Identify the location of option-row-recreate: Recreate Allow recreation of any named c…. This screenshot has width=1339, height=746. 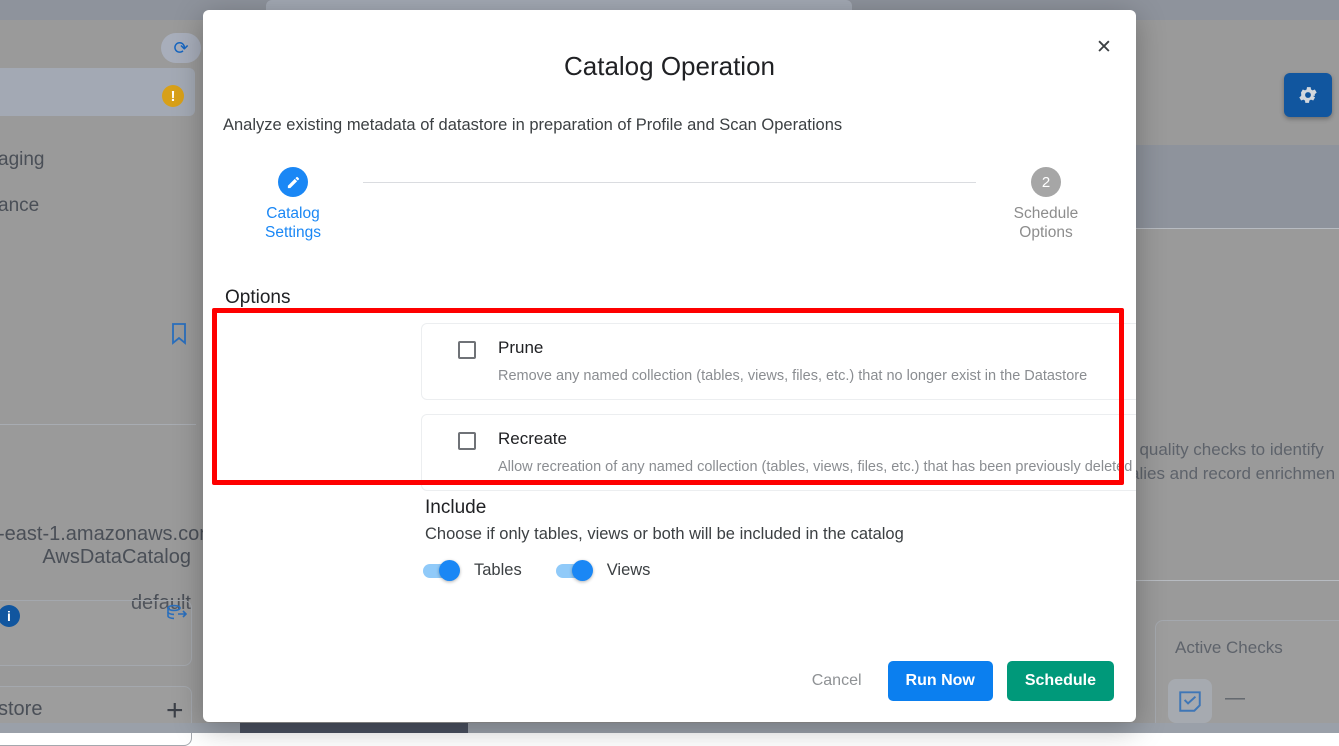
(778, 452).